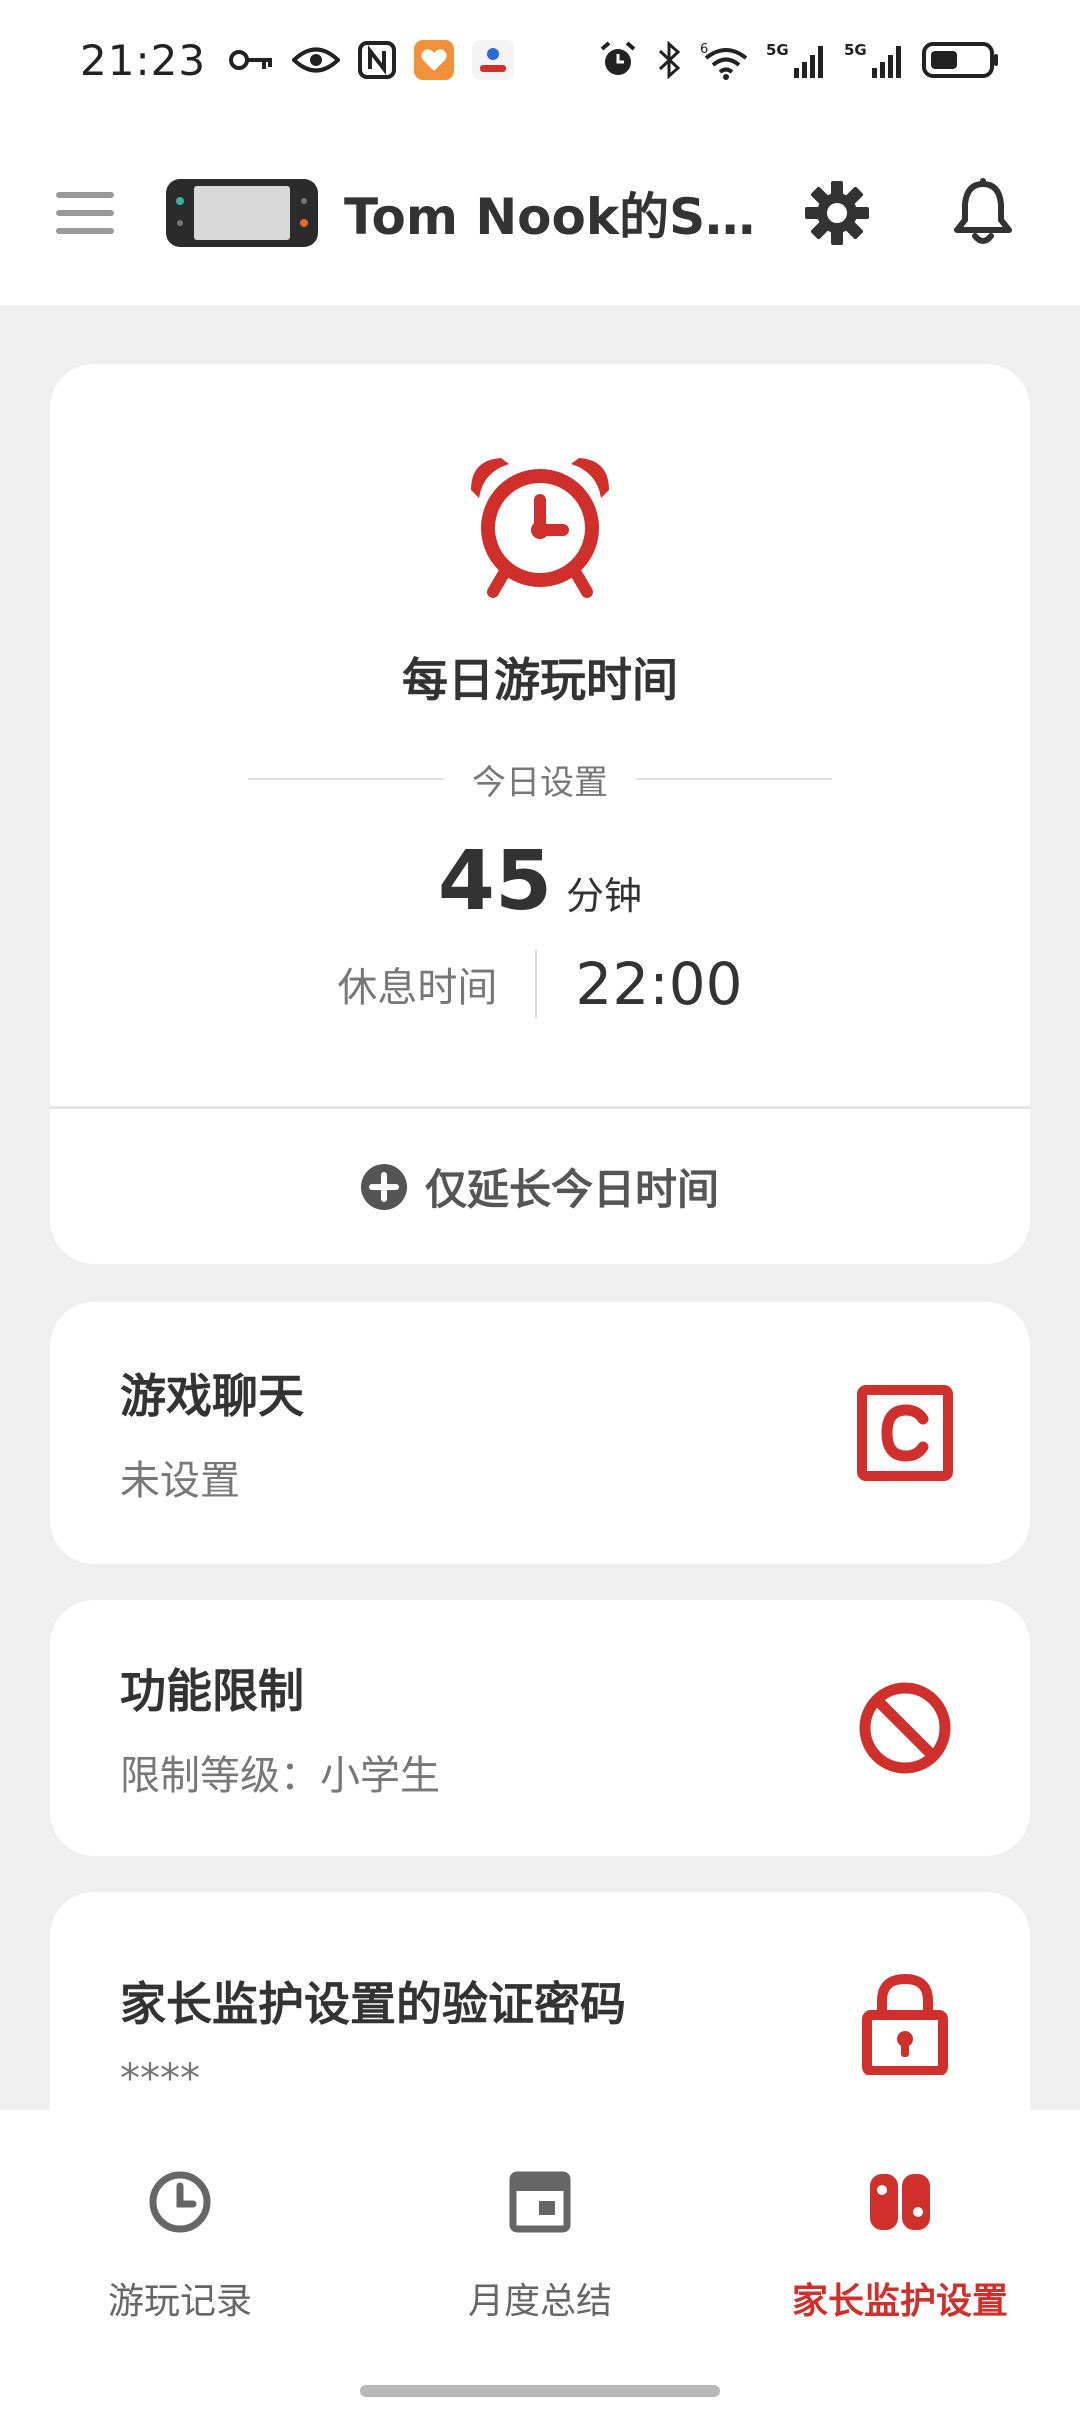 This screenshot has width=1080, height=2421. Describe the element at coordinates (180, 1481) in the screenshot. I see `game-chat-status: 未设置` at that location.